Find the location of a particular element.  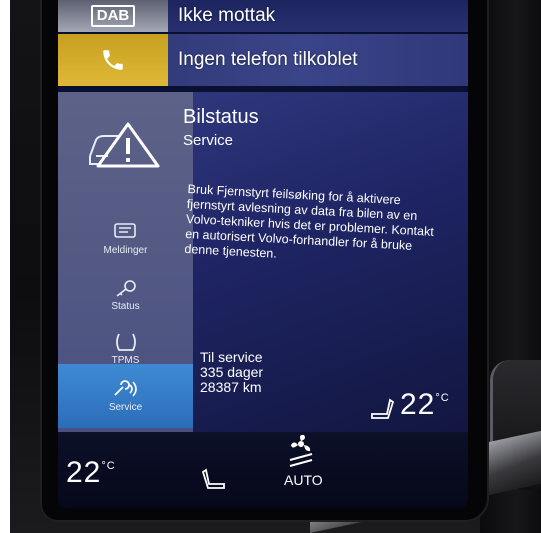

right-temperature: 22°C is located at coordinates (425, 405).